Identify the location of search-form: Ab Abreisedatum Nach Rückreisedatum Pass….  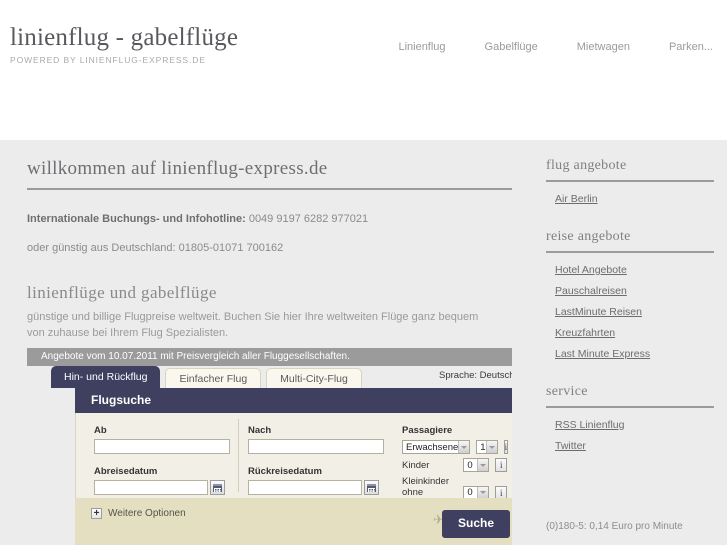
(293, 461).